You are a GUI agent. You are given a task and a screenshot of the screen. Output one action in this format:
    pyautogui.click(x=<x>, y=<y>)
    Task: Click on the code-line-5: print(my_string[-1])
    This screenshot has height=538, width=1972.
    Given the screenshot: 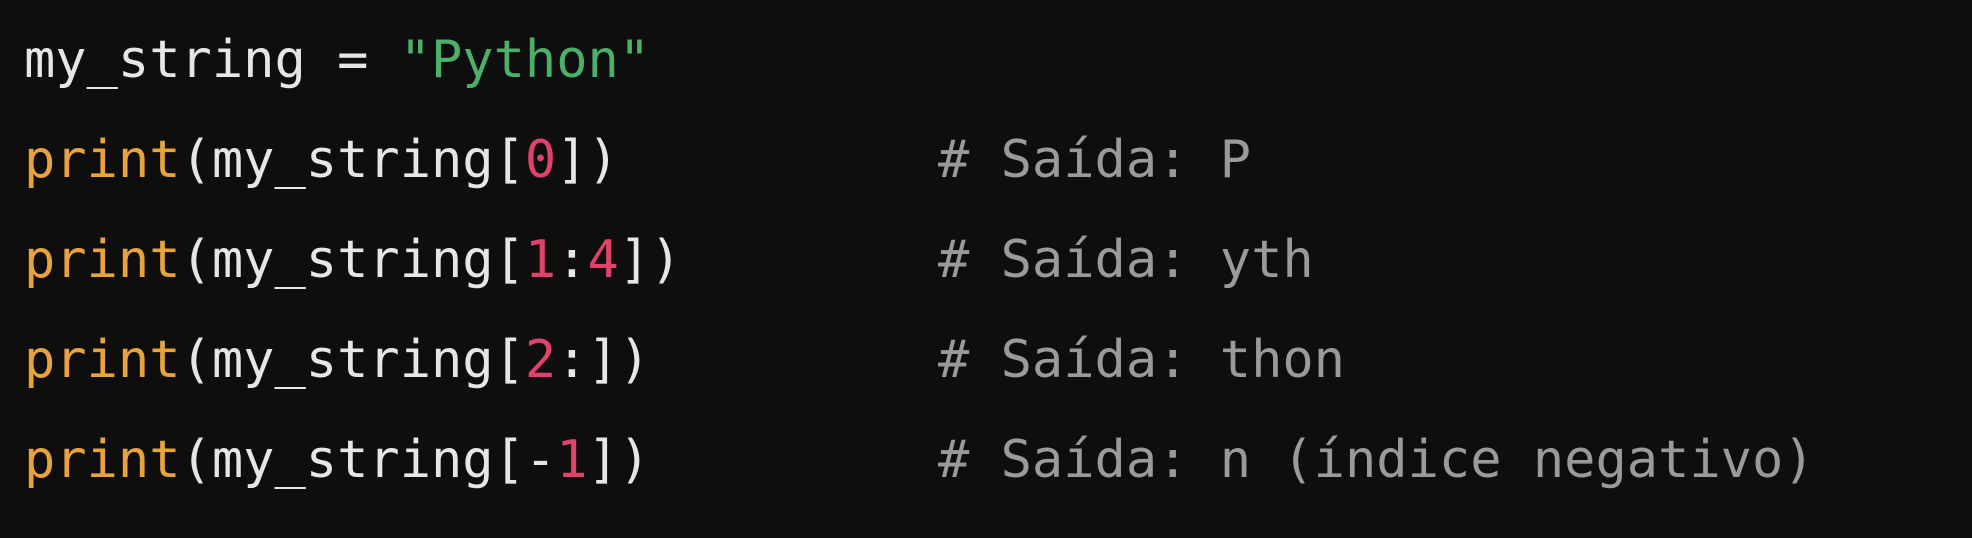 What is the action you would take?
    pyautogui.click(x=337, y=460)
    